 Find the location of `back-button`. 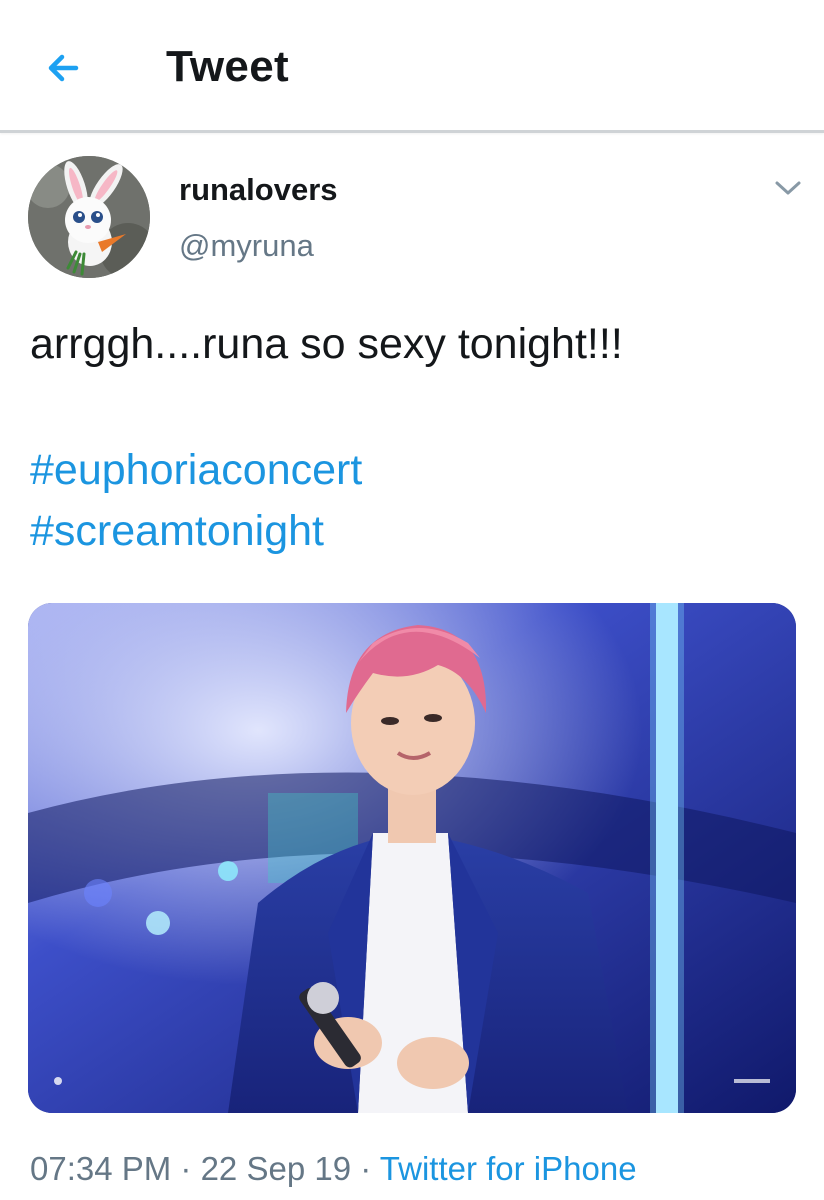

back-button is located at coordinates (64, 68).